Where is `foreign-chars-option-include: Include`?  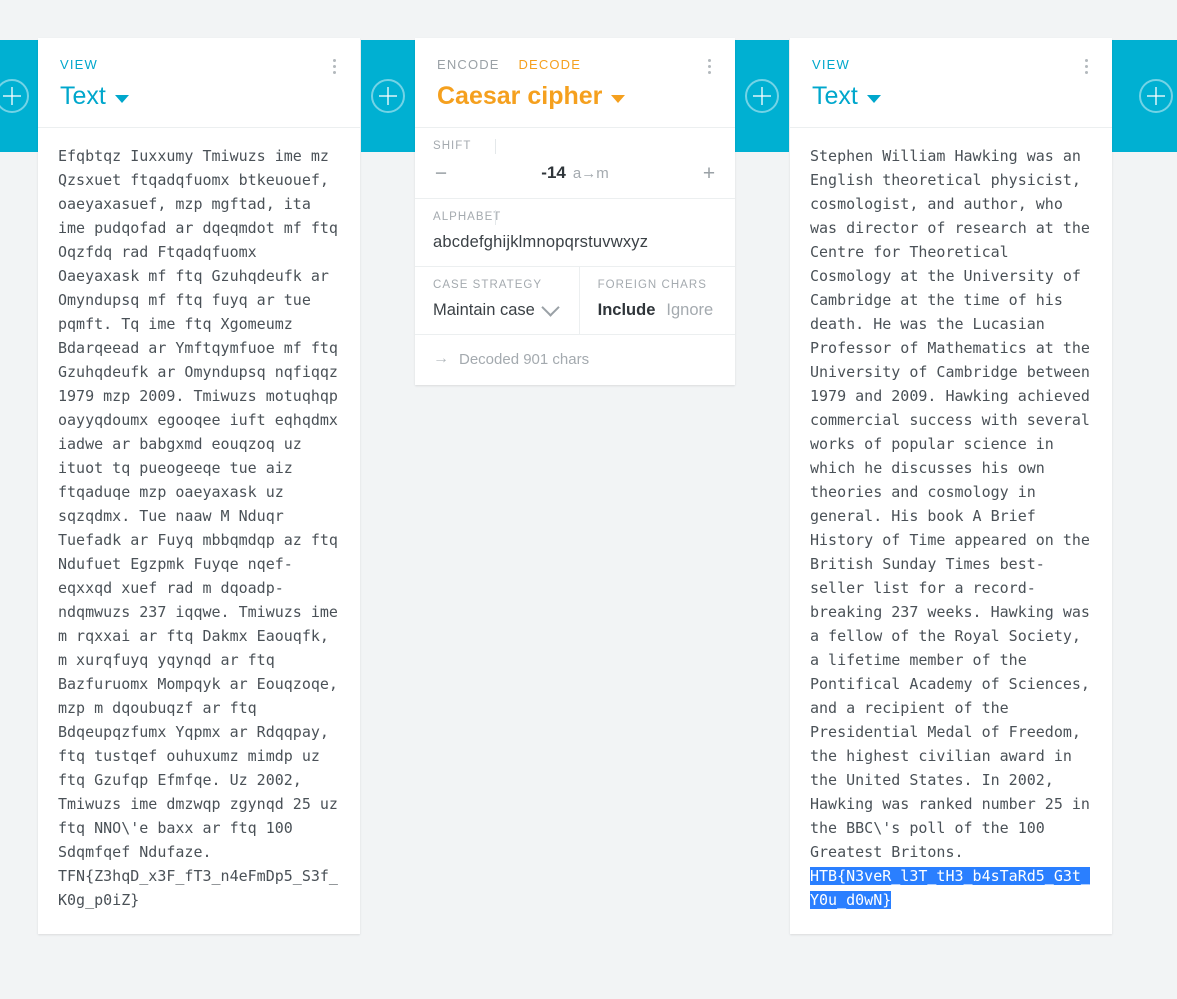
foreign-chars-option-include: Include is located at coordinates (627, 310).